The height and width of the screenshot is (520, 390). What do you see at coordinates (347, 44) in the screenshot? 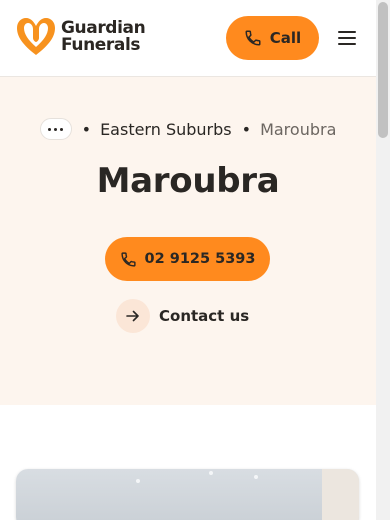
I see `menu-bar-bottom` at bounding box center [347, 44].